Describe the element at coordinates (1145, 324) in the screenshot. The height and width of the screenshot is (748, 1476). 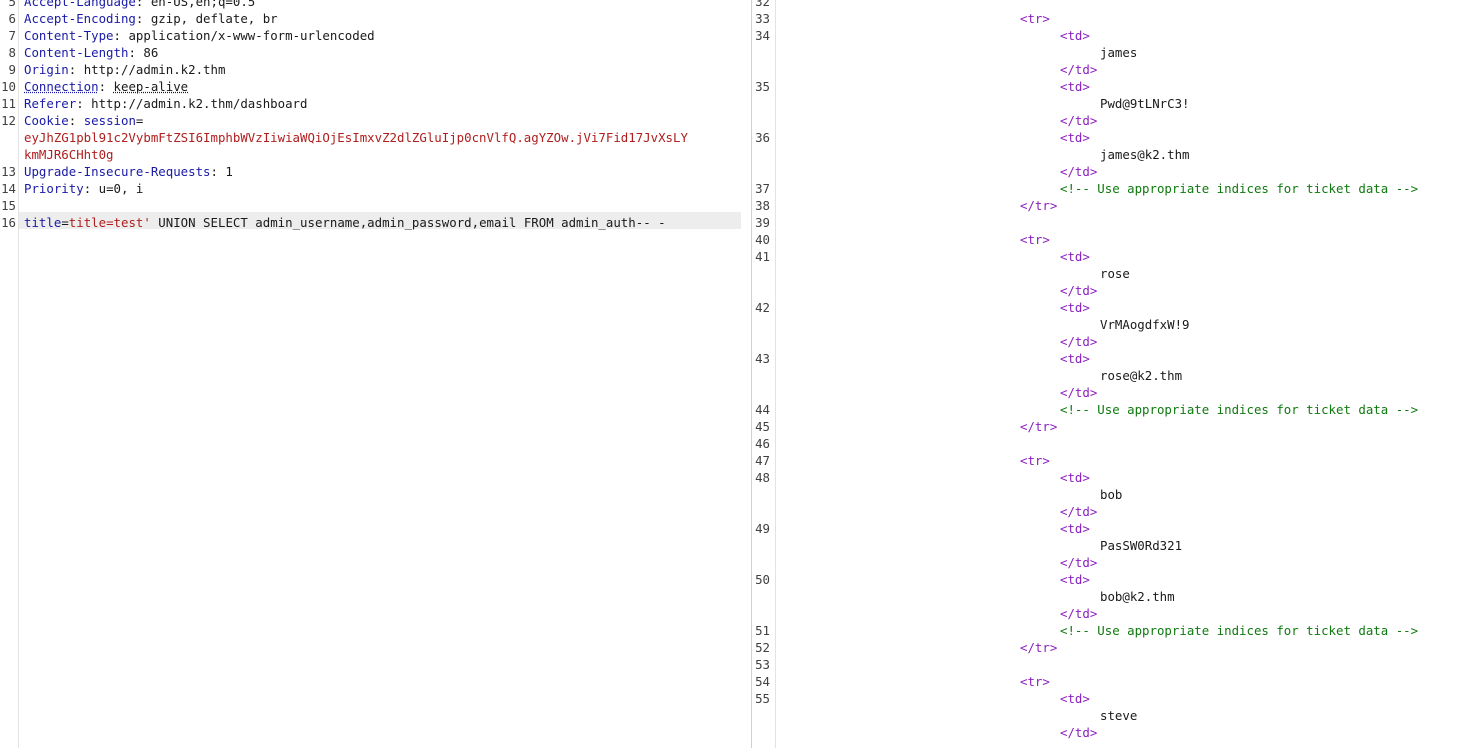
I see `cell-password: VrMAogdfxW!9` at that location.